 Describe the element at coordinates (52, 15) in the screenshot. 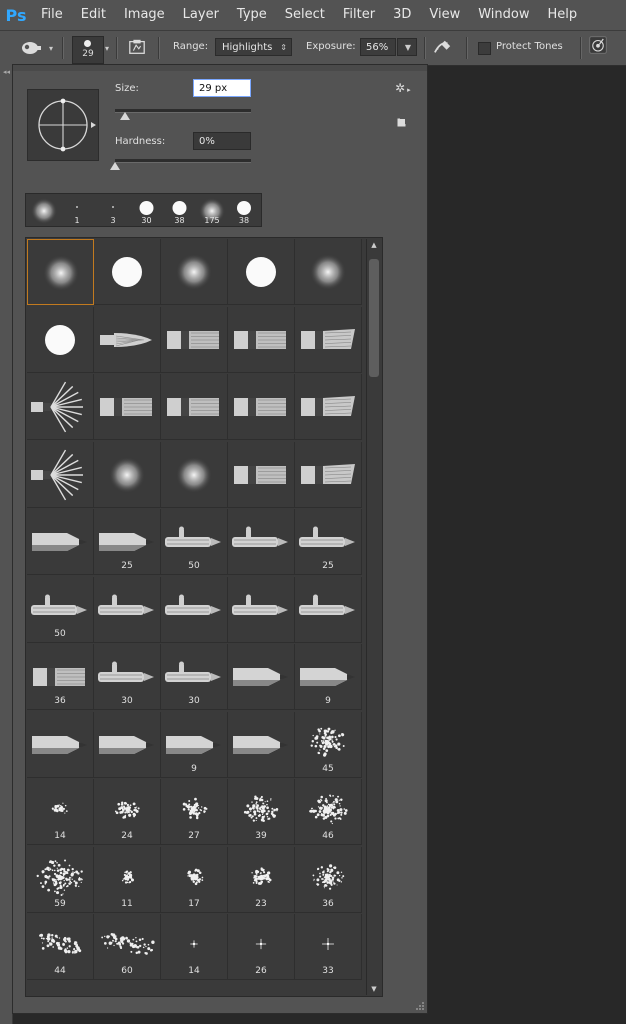

I see `menu-file: File` at that location.